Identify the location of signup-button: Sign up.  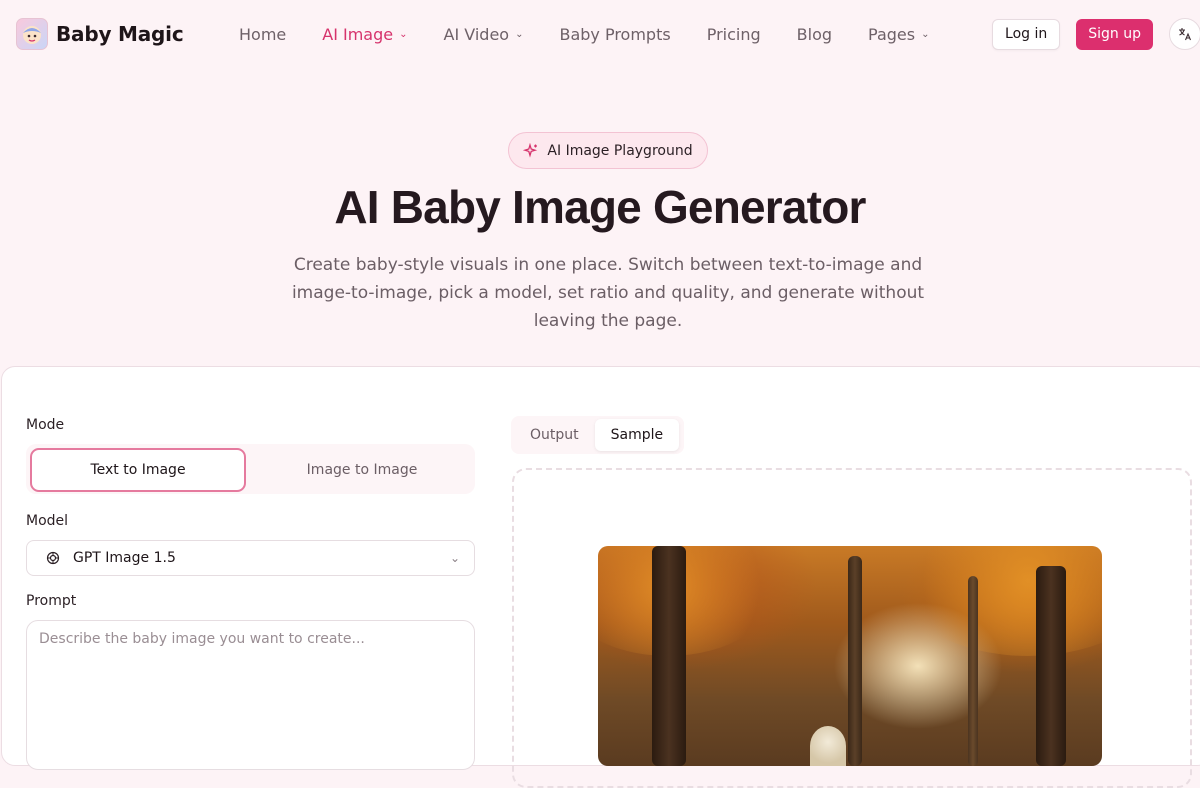
(1114, 34).